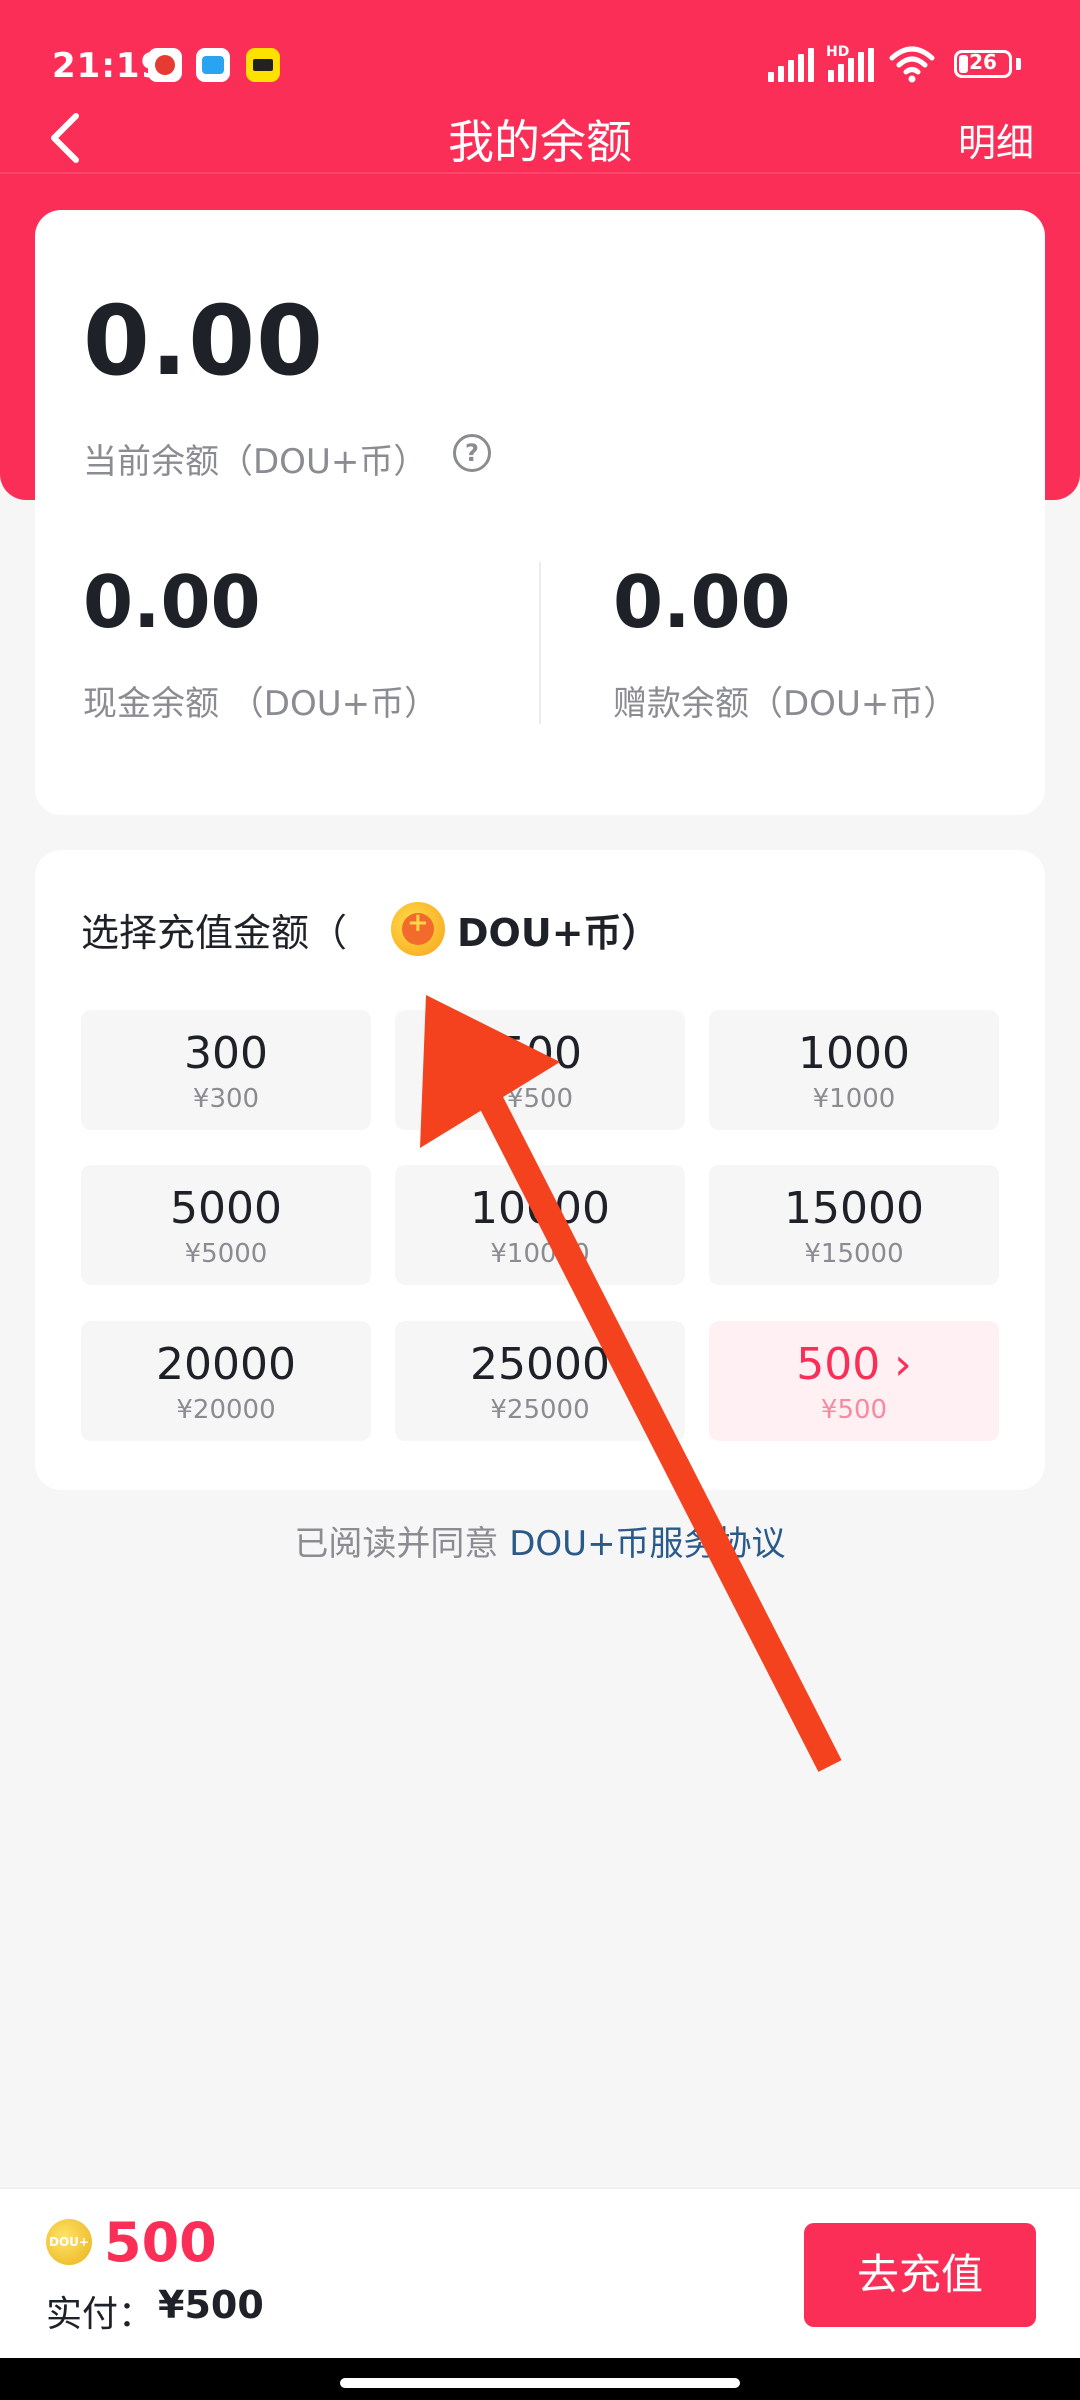  What do you see at coordinates (261, 704) in the screenshot?
I see `cash-balance-label: 现金余额 （DOU+币）` at bounding box center [261, 704].